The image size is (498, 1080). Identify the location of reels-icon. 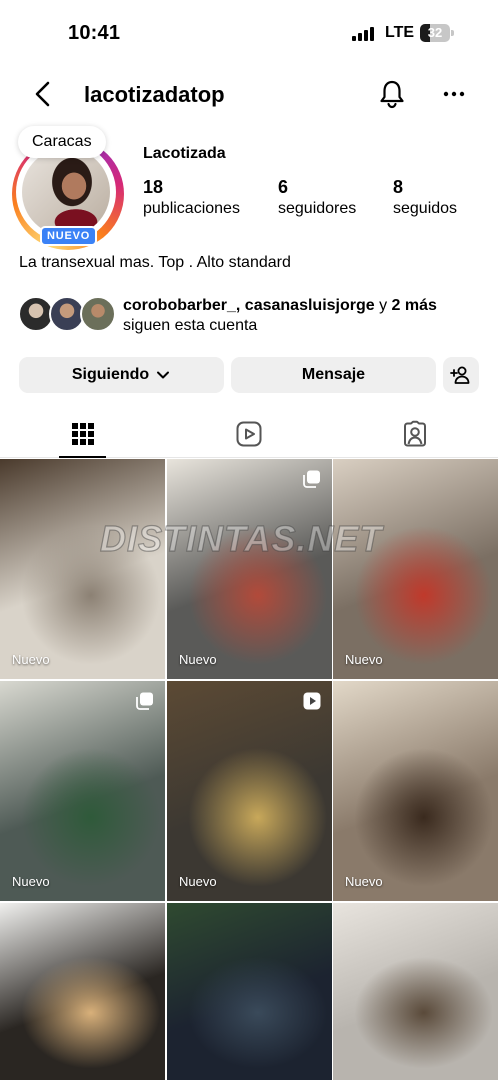
(249, 434).